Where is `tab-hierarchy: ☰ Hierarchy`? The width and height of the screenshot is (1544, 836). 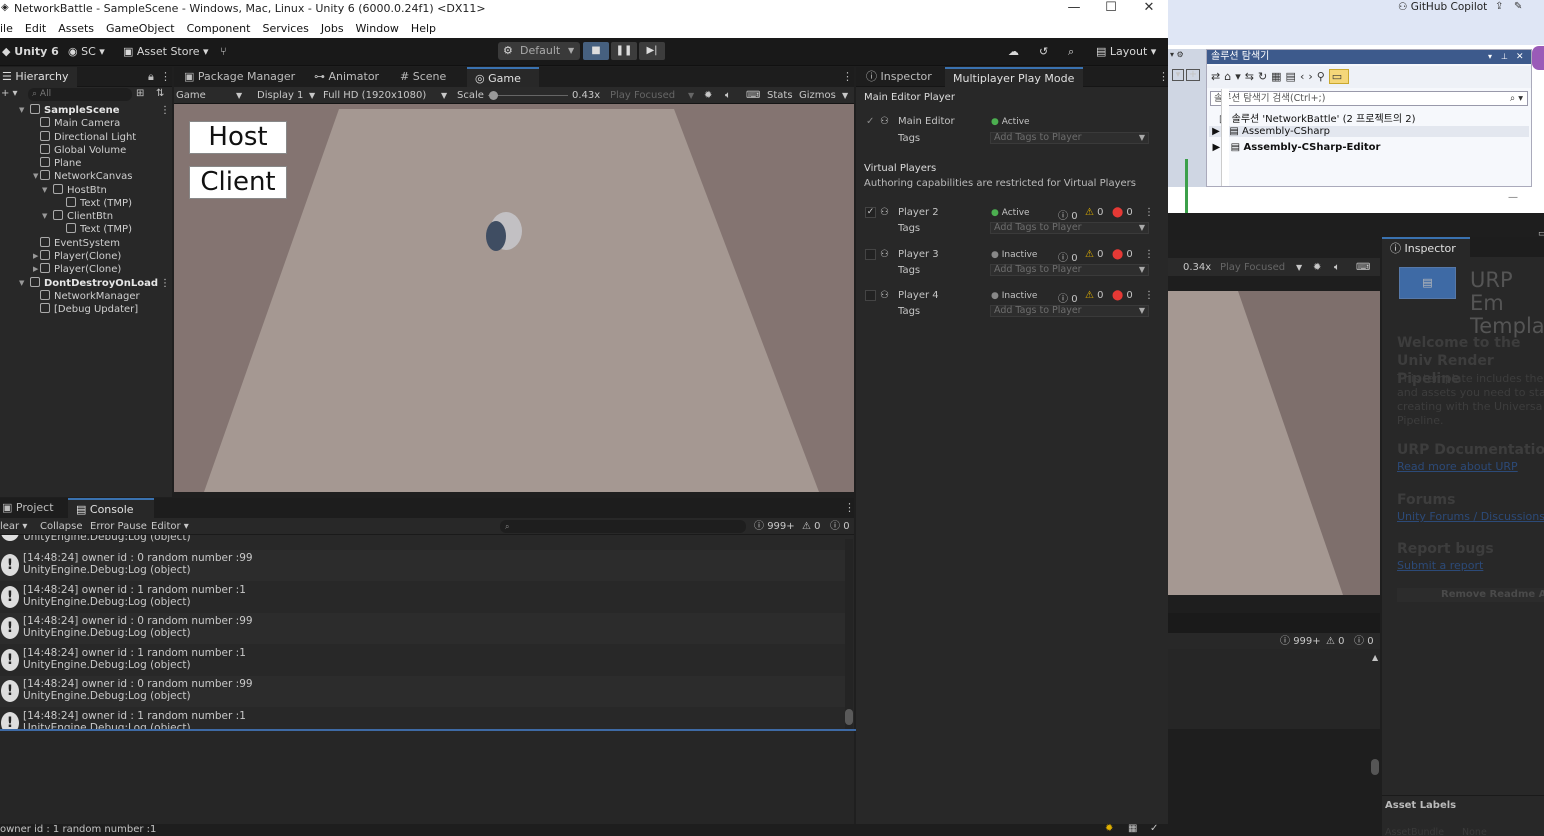
tab-hierarchy: ☰ Hierarchy is located at coordinates (38, 77).